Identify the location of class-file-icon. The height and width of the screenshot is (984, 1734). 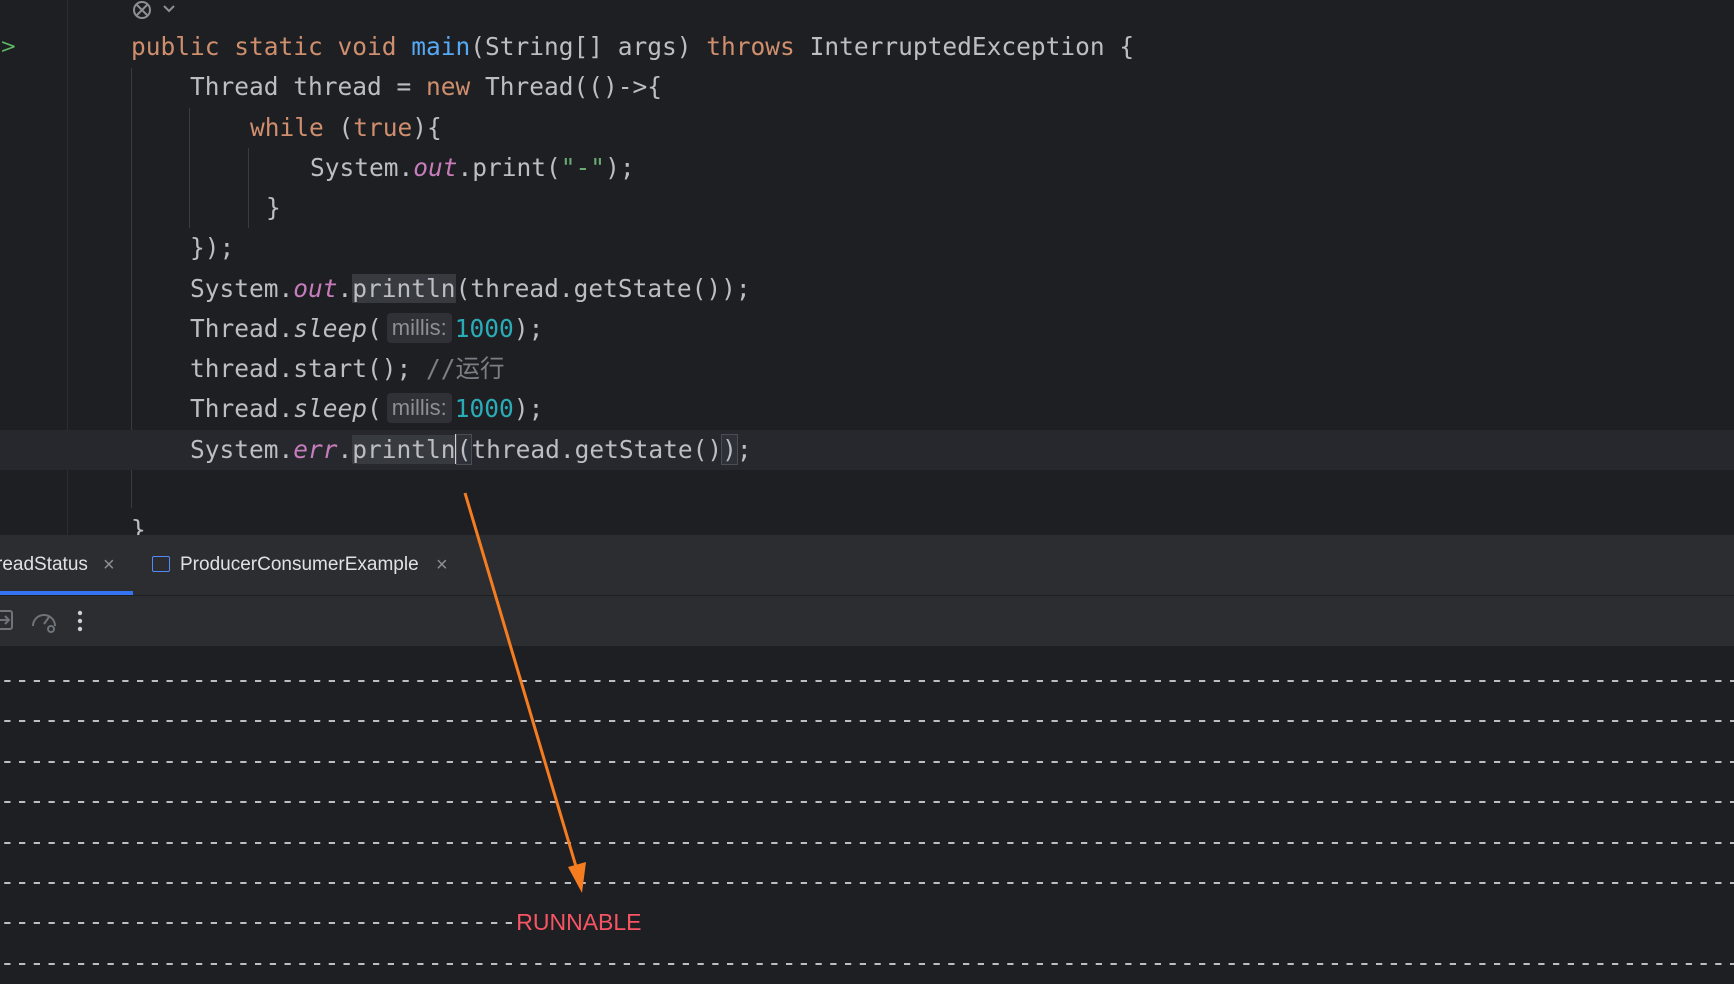
(161, 564).